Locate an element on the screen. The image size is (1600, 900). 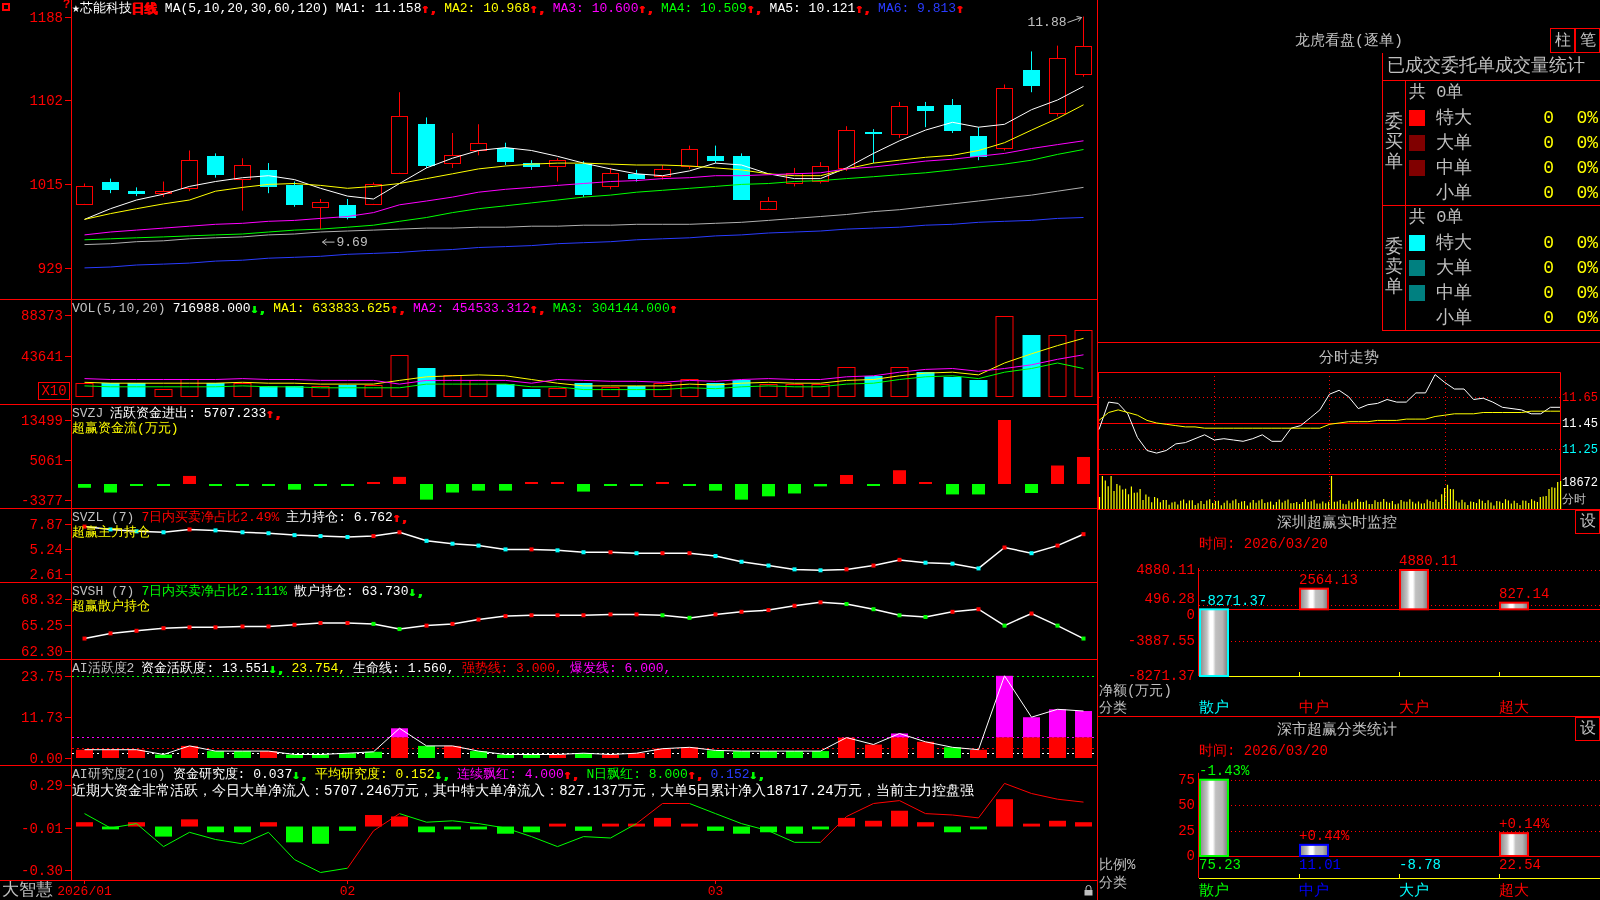
legend-text: N日飘红: 8.000 is located at coordinates (637, 774).